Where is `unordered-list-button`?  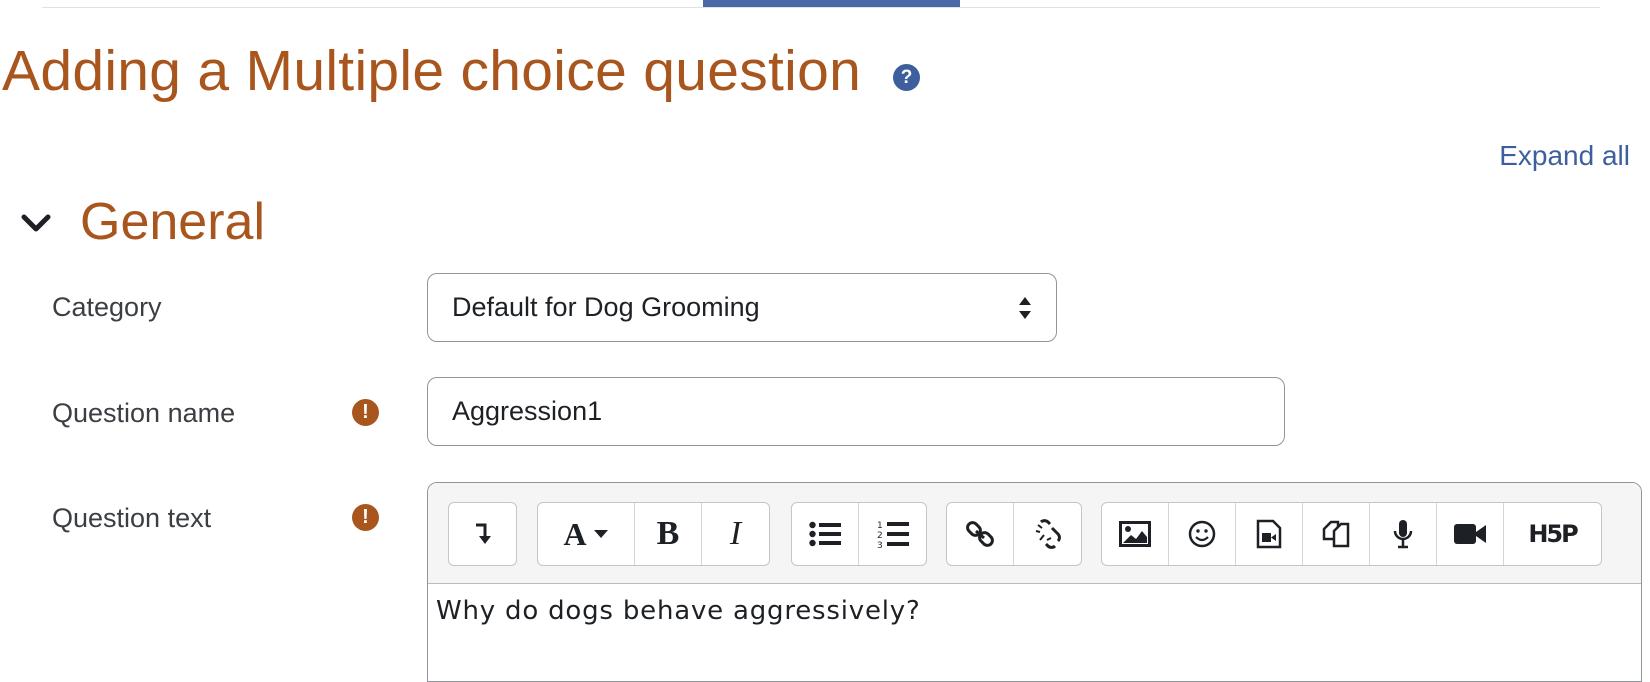
unordered-list-button is located at coordinates (825, 534).